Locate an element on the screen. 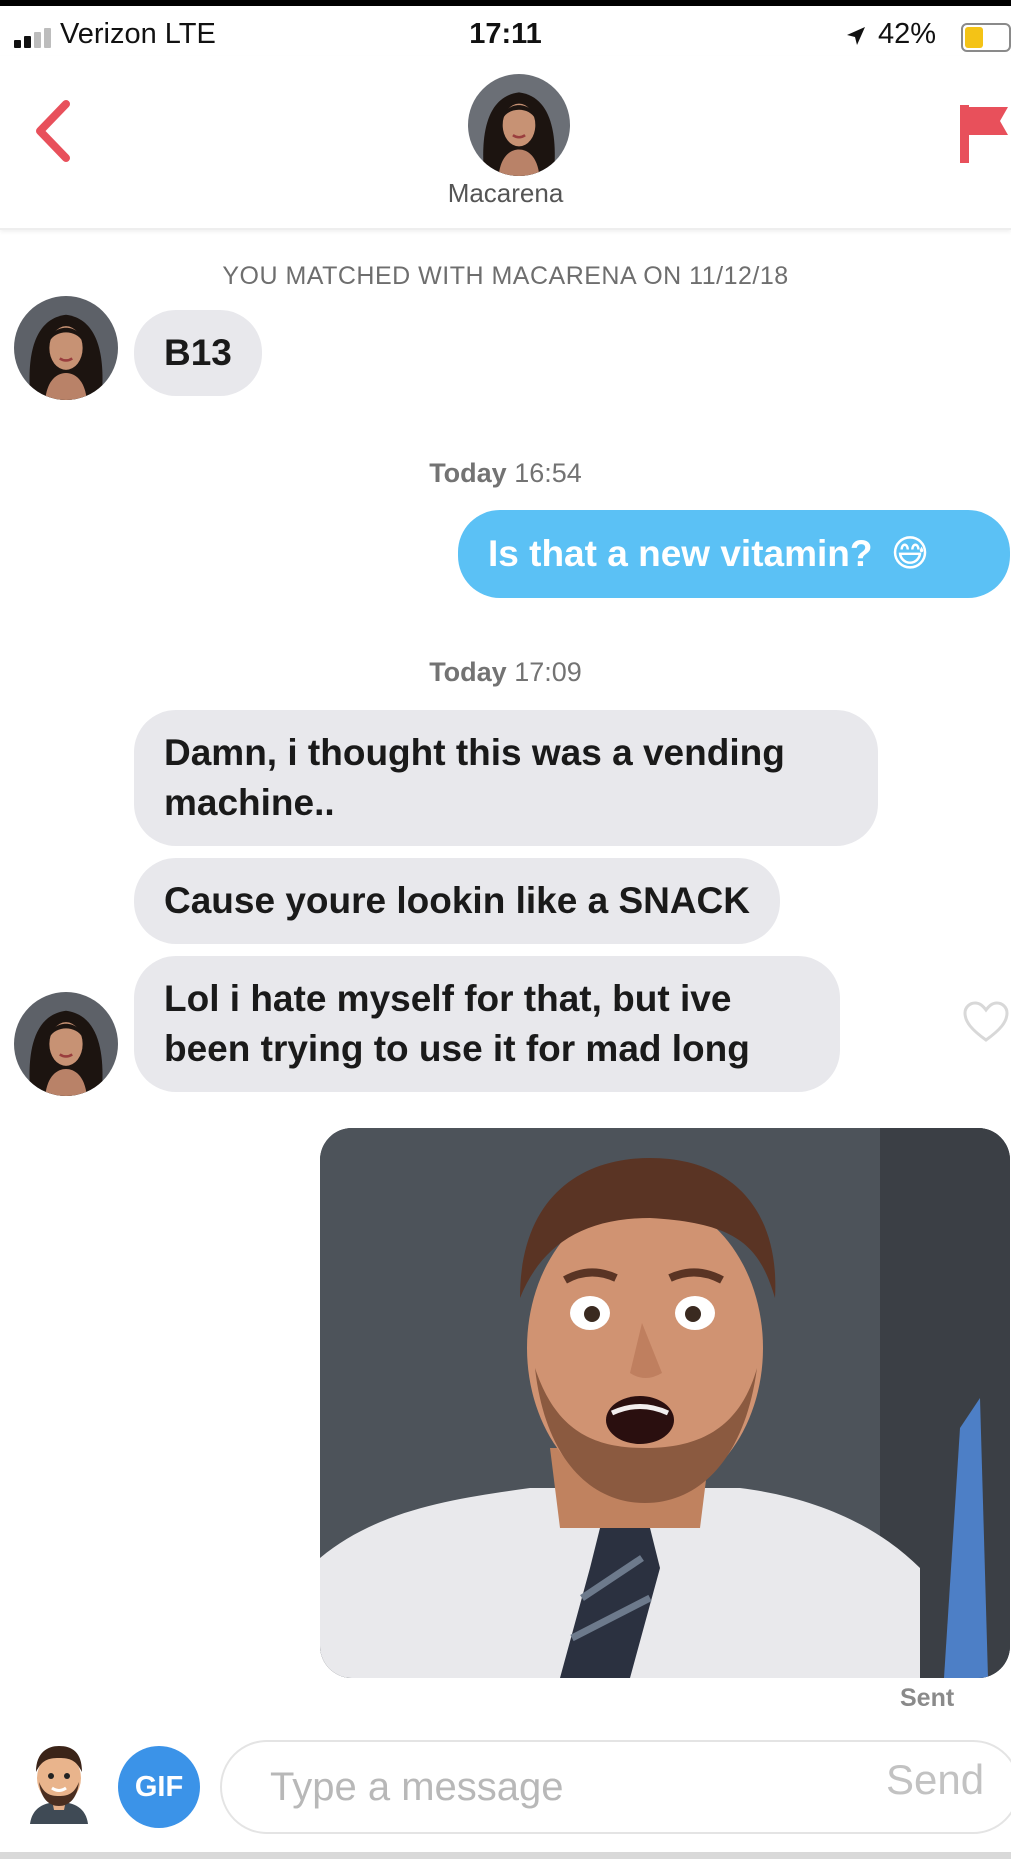 Image resolution: width=1011 pixels, height=1859 pixels. location-arrow-icon is located at coordinates (856, 36).